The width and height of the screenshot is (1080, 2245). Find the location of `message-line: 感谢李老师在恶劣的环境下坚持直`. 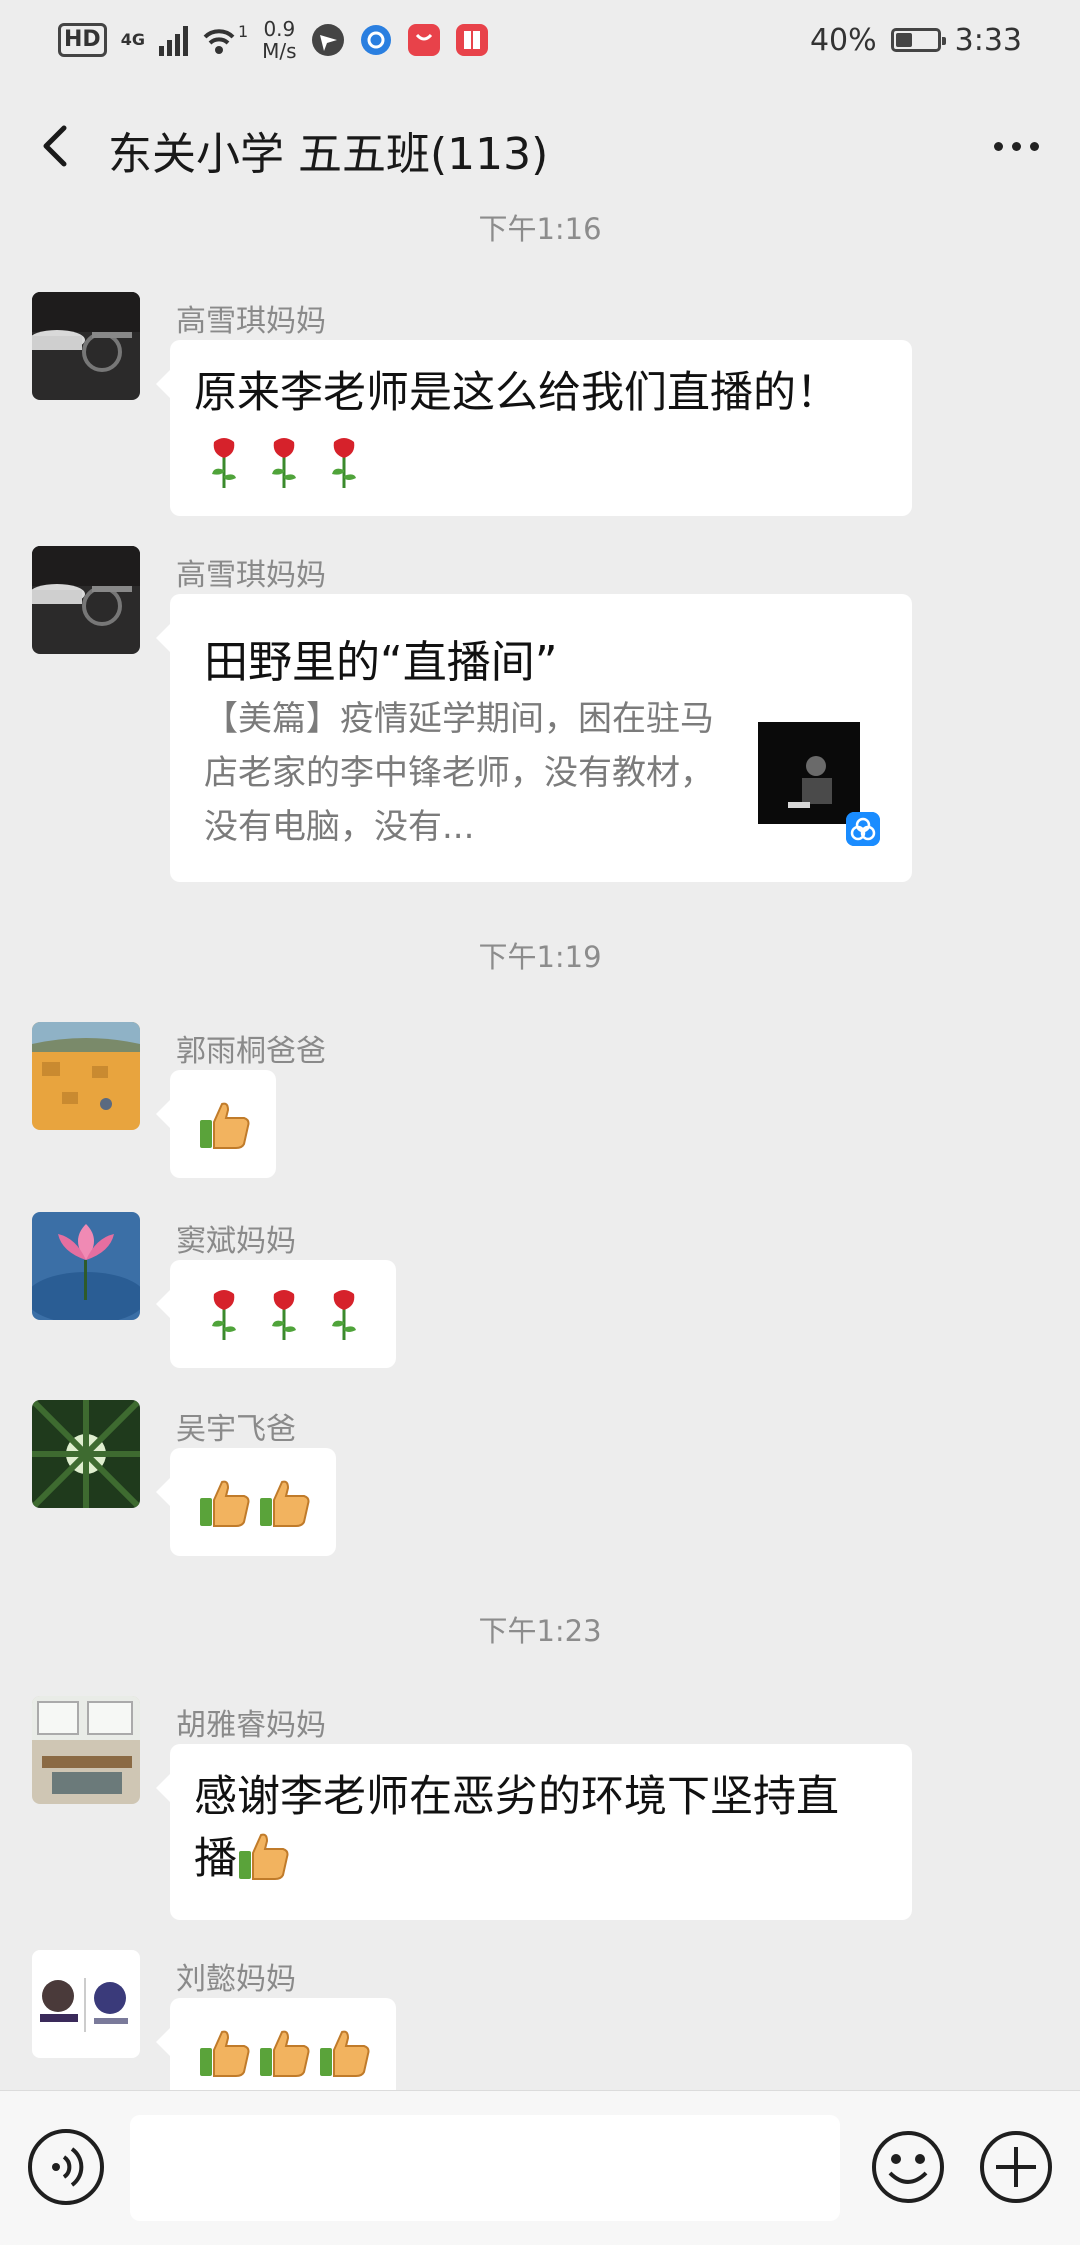

message-line: 感谢李老师在恶劣的环境下坚持直 is located at coordinates (516, 1797).